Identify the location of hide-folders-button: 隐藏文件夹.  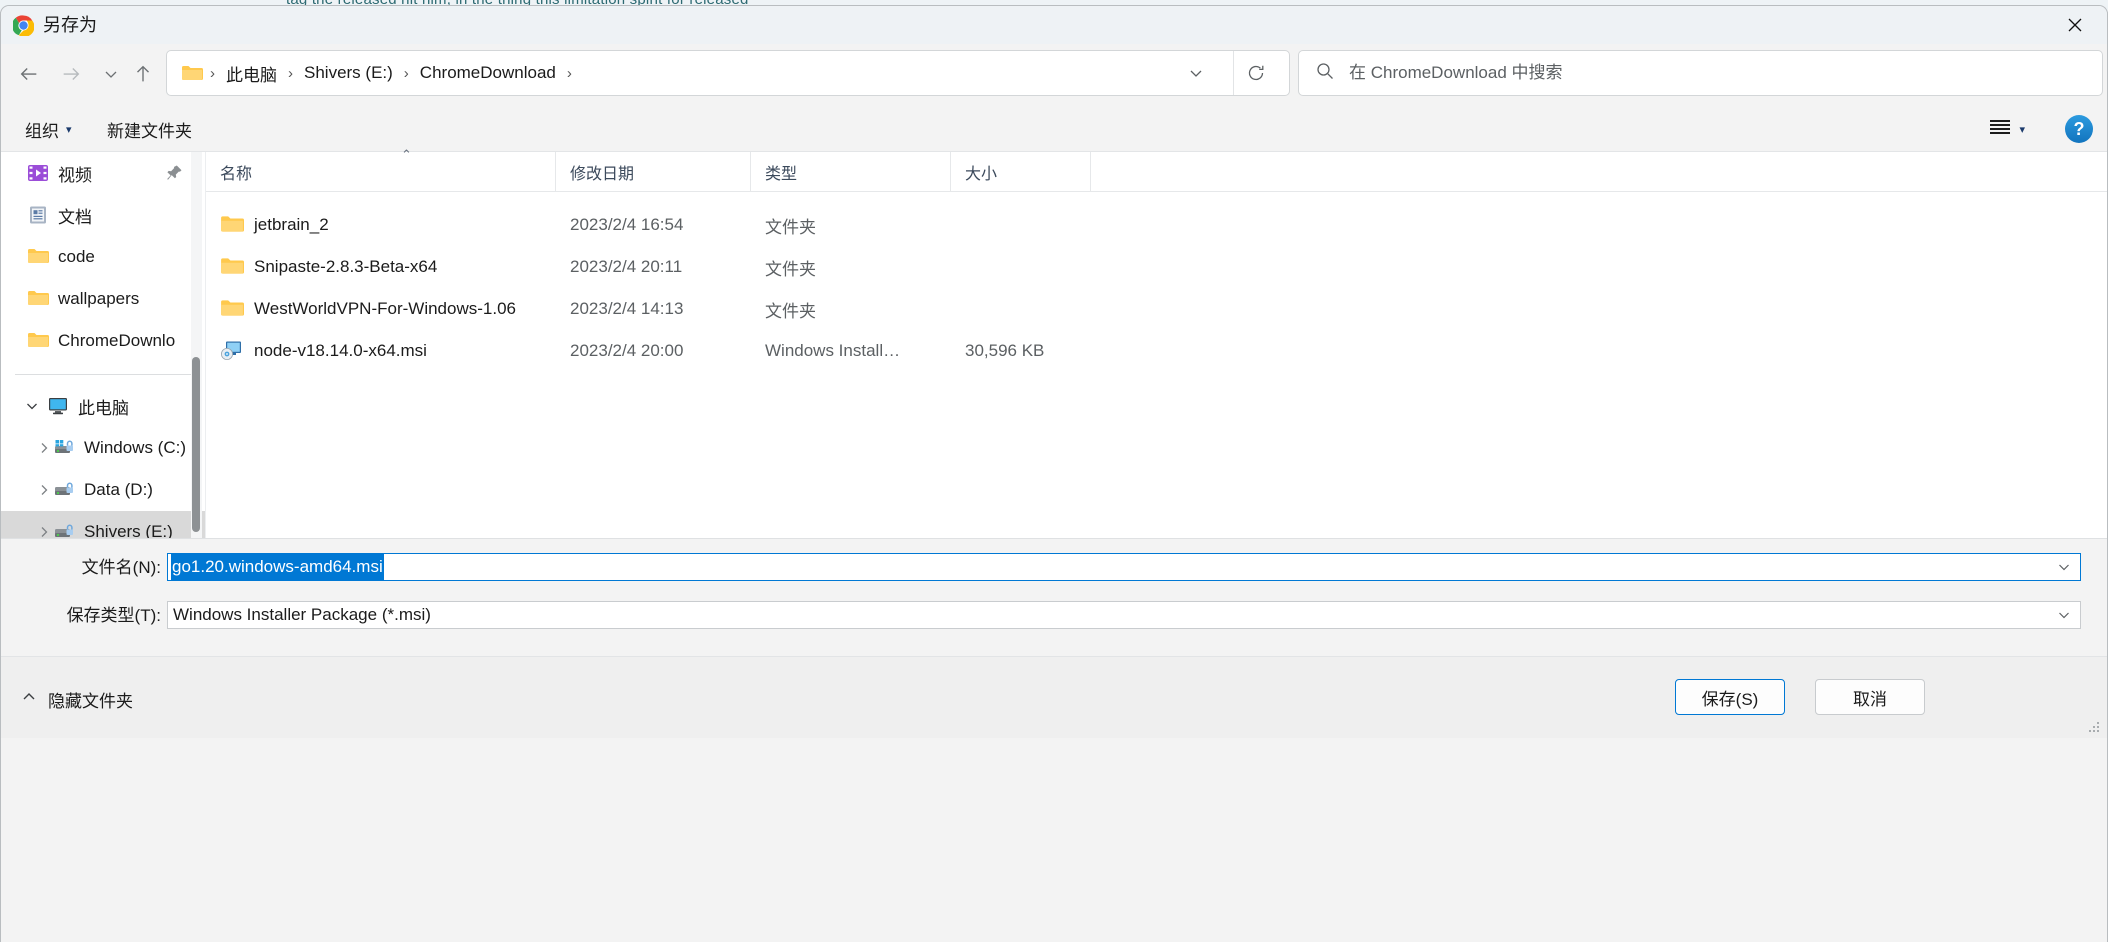
(77, 699).